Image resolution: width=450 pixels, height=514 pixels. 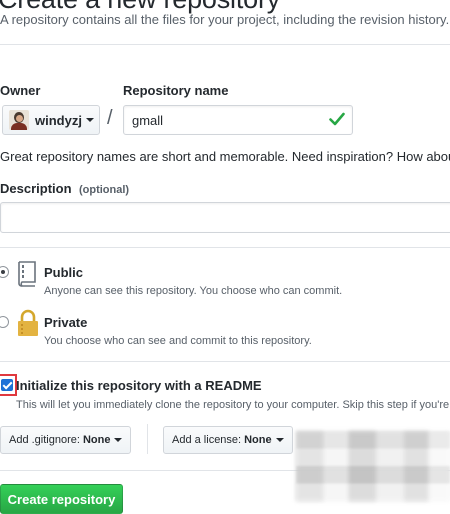 What do you see at coordinates (139, 385) in the screenshot?
I see `readme-label: Initialize this repository with a README` at bounding box center [139, 385].